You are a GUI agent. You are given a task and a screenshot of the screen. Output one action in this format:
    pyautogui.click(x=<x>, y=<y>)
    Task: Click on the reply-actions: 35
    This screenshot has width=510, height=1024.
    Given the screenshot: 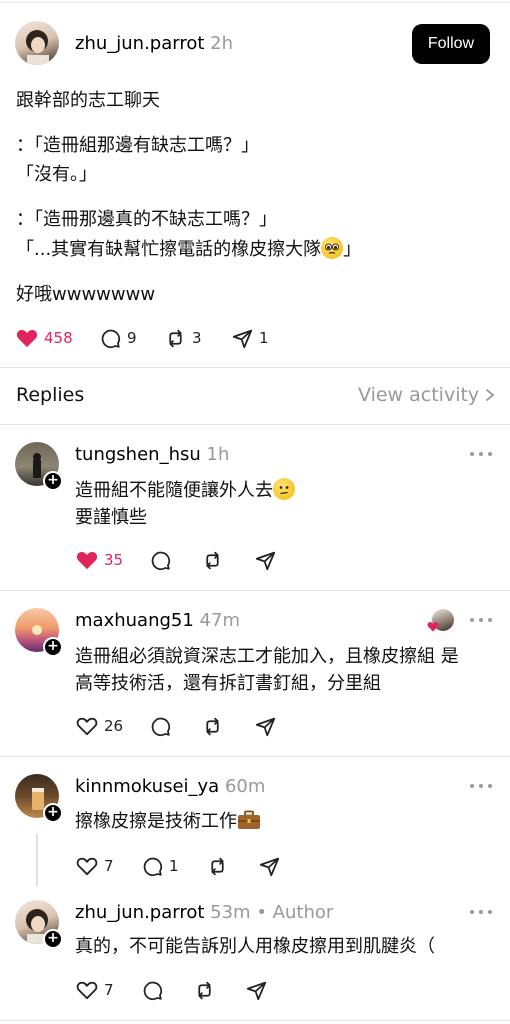 What is the action you would take?
    pyautogui.click(x=255, y=560)
    